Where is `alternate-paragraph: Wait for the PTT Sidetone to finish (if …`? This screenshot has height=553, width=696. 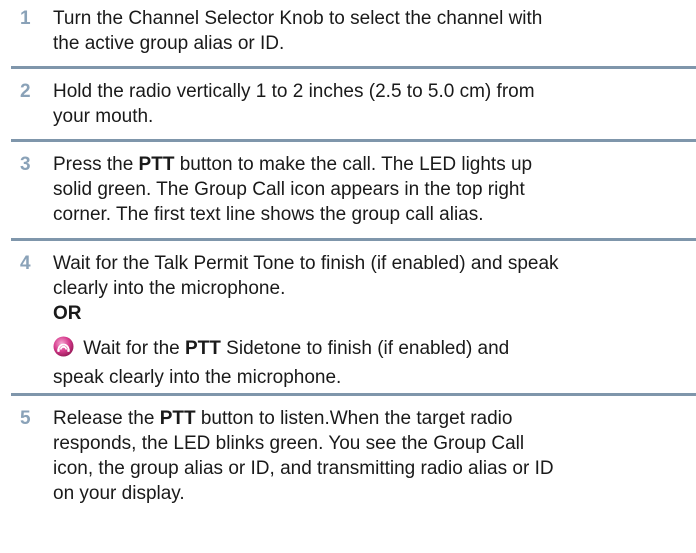
alternate-paragraph: Wait for the PTT Sidetone to finish (if … is located at coordinates (373, 363).